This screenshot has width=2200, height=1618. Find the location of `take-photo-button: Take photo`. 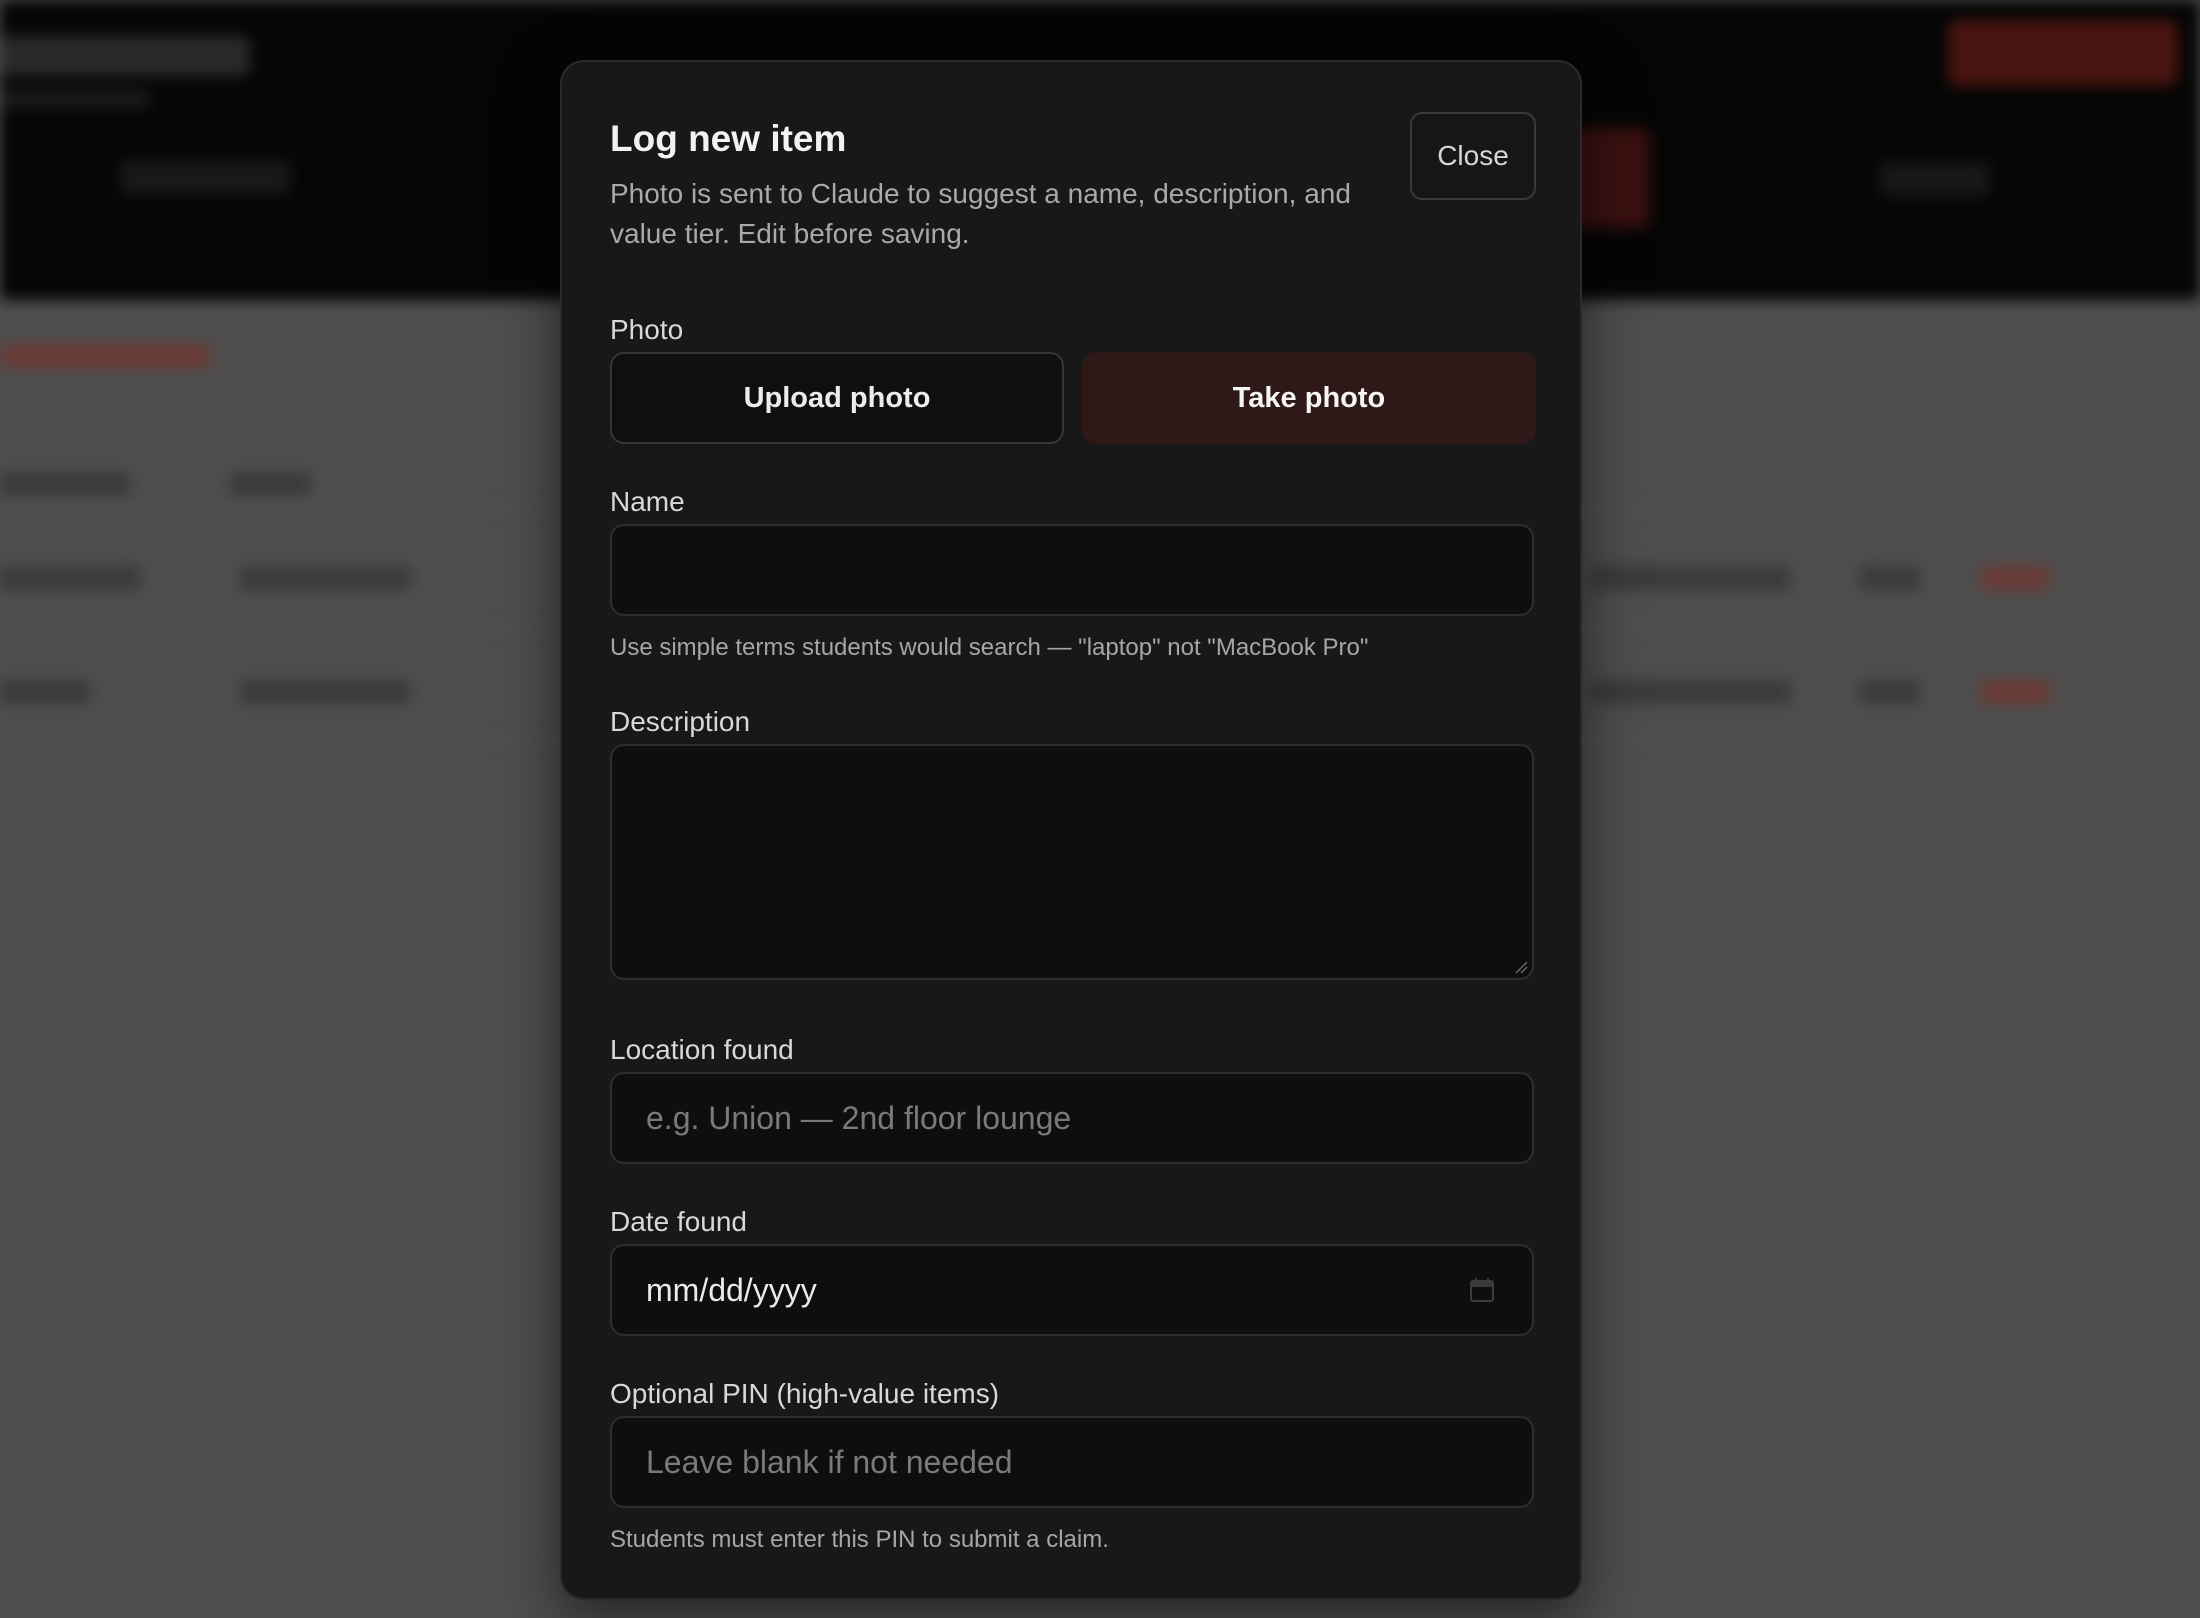

take-photo-button: Take photo is located at coordinates (1309, 398).